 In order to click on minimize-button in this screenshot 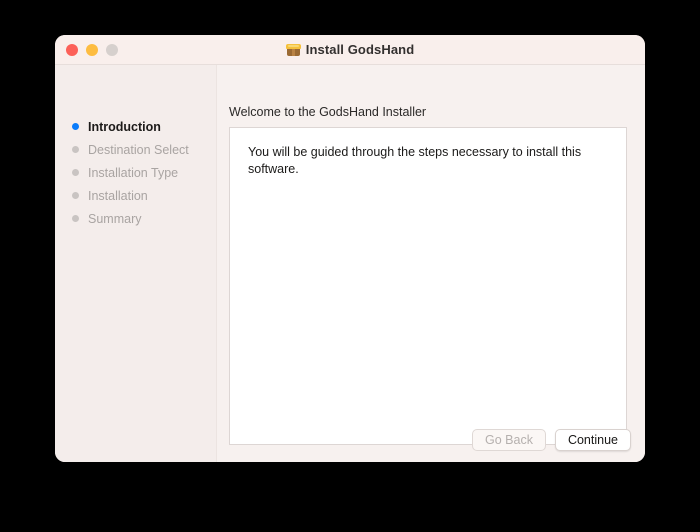, I will do `click(92, 50)`.